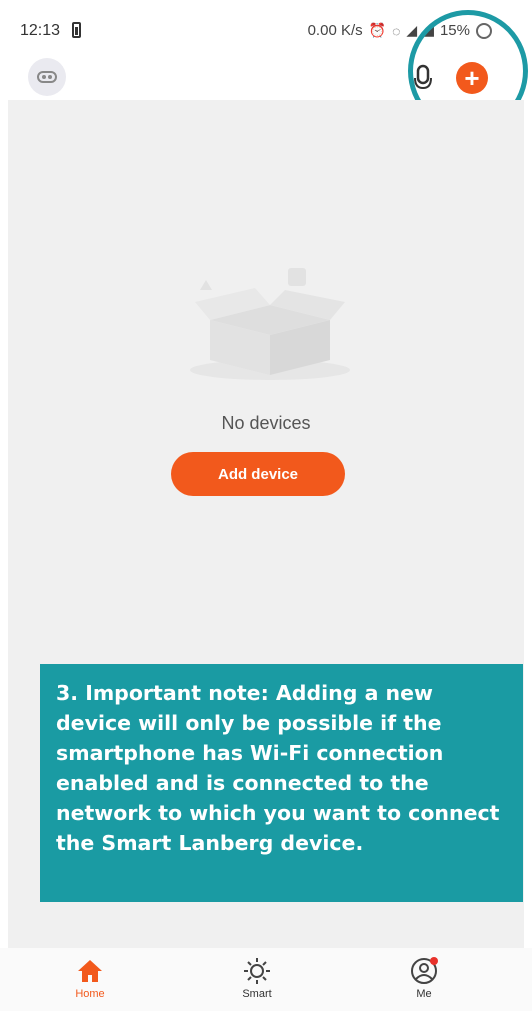 The image size is (532, 1011). What do you see at coordinates (90, 971) in the screenshot?
I see `home-icon` at bounding box center [90, 971].